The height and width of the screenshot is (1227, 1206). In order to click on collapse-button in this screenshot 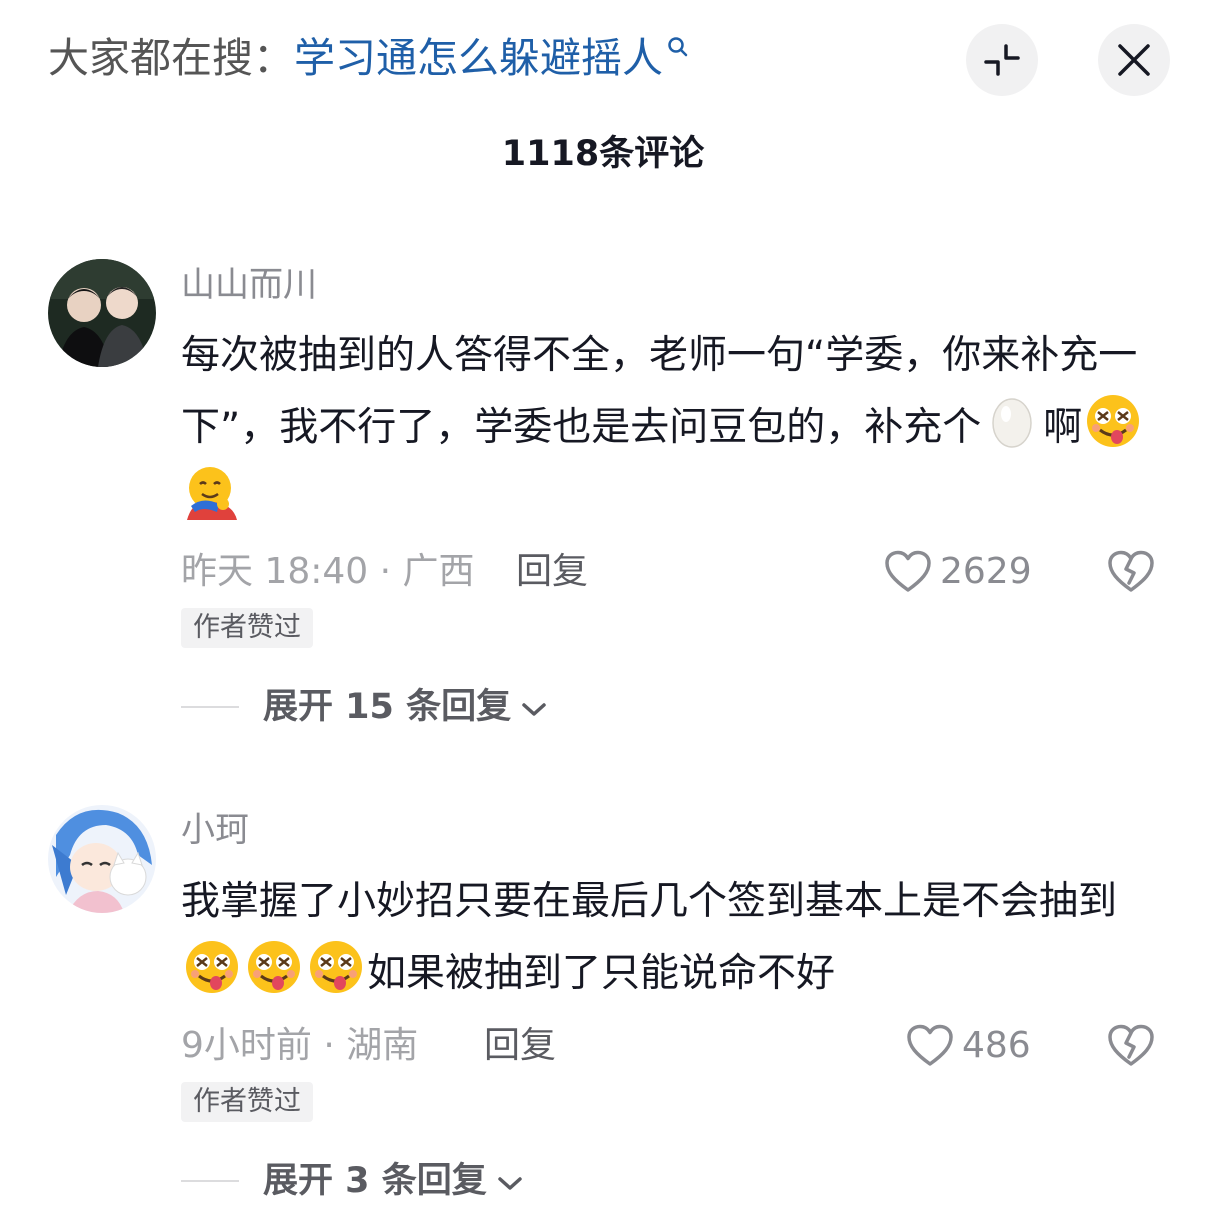, I will do `click(1002, 60)`.